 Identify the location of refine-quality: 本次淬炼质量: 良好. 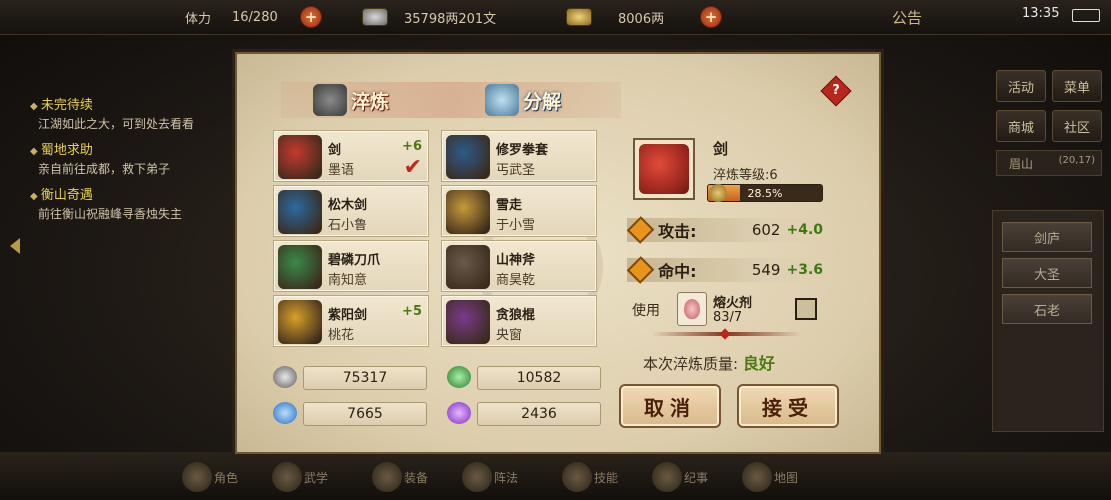
(709, 362).